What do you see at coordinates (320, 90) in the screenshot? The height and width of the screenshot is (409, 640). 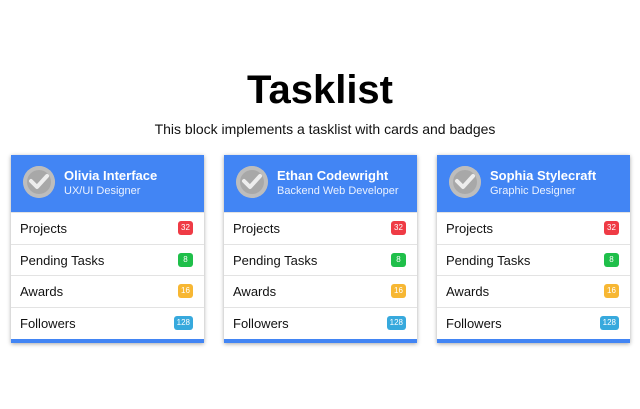 I see `page-title: Tasklist` at bounding box center [320, 90].